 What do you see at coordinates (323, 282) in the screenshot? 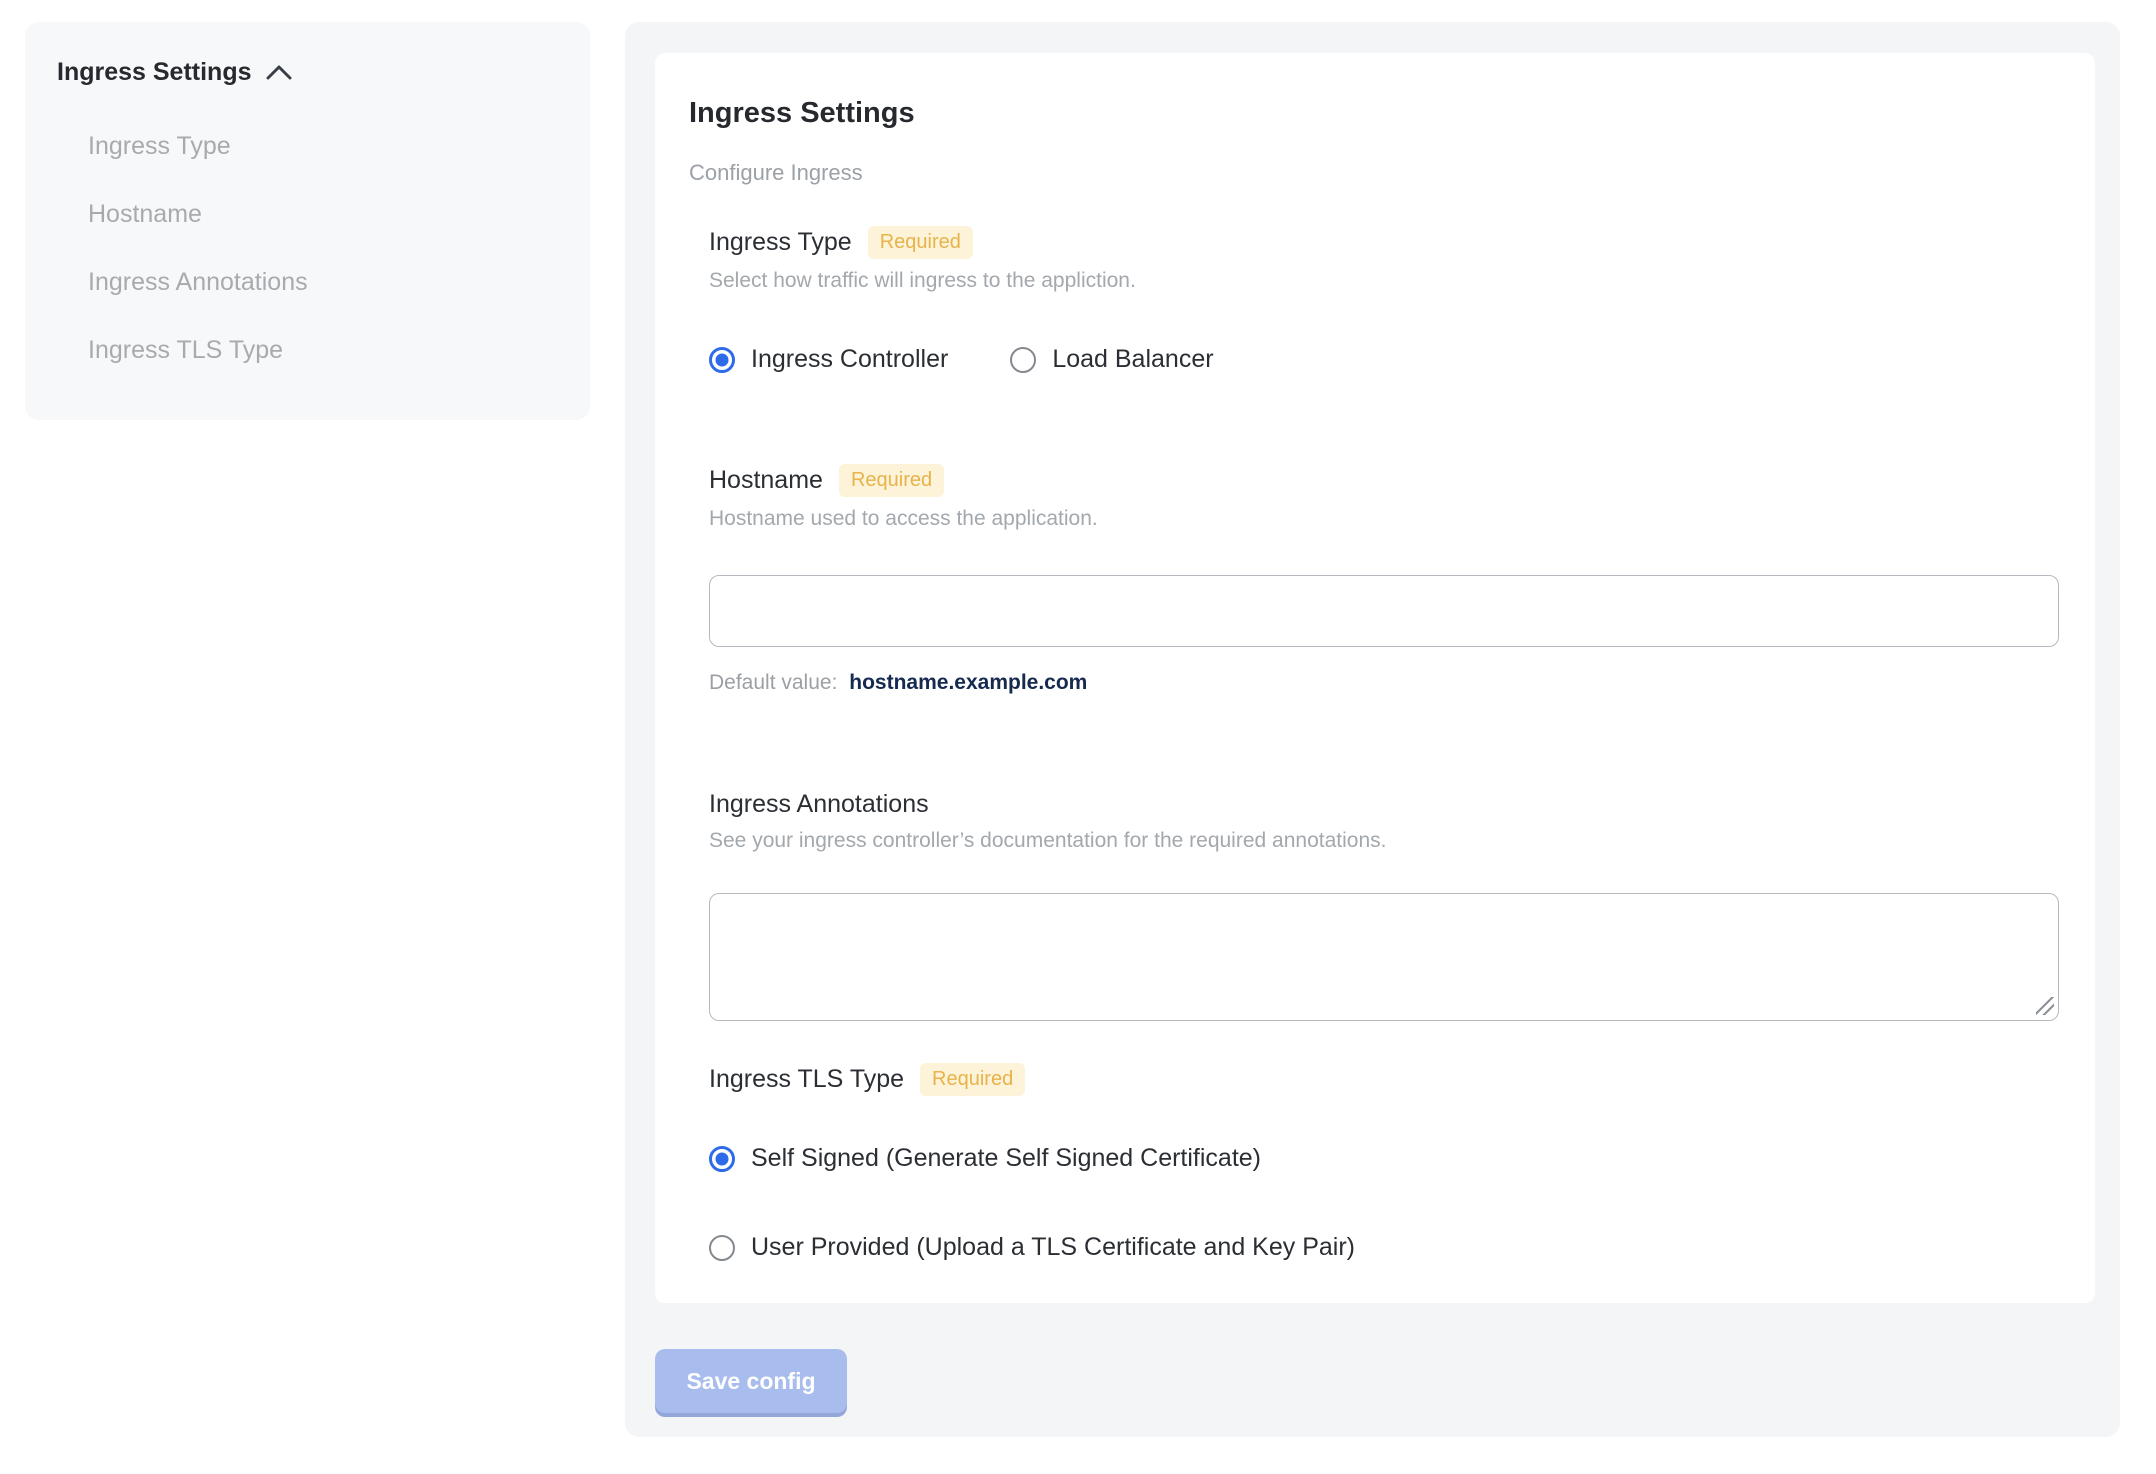
I see `sidebar-item-ingress-annotations: Ingress Annotations` at bounding box center [323, 282].